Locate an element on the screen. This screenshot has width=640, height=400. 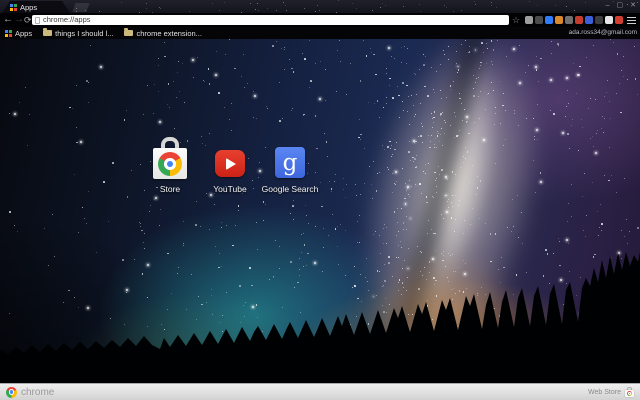
chrome-brand-label: chrome is located at coordinates (38, 392).